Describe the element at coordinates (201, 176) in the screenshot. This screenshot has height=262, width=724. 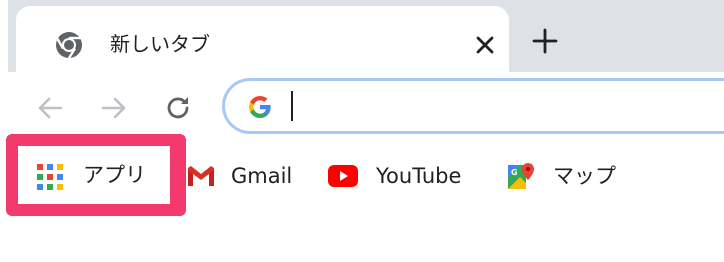
I see `gmail-icon` at that location.